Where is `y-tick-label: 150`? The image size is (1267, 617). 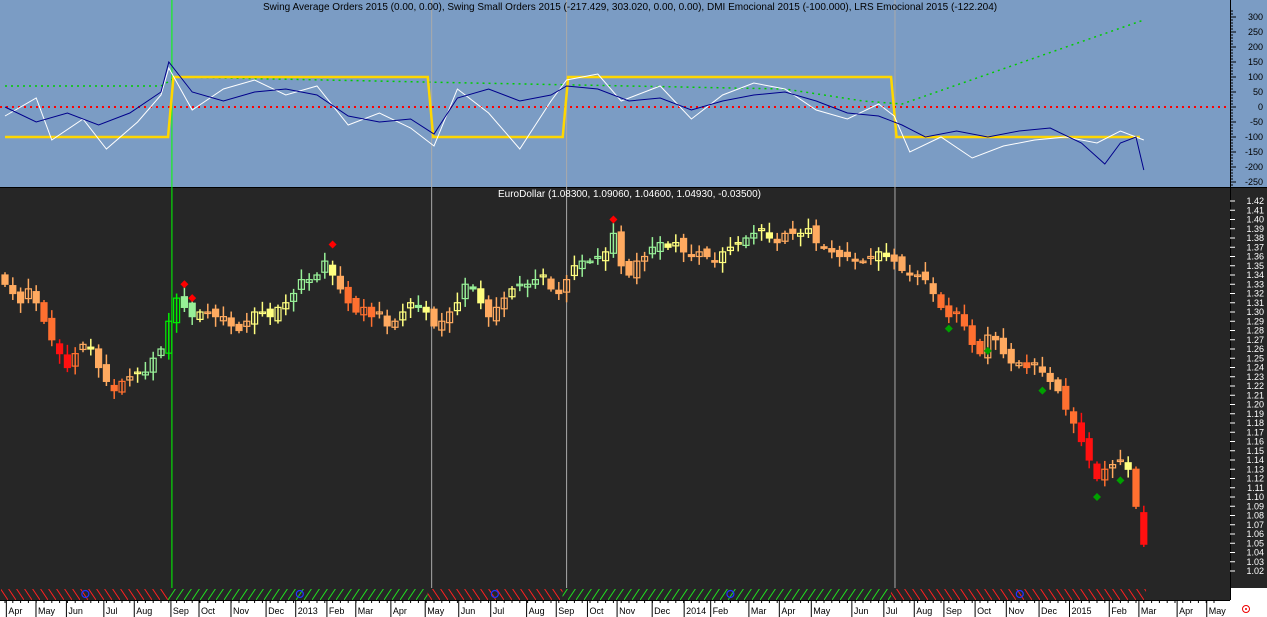
y-tick-label: 150 is located at coordinates (1255, 62).